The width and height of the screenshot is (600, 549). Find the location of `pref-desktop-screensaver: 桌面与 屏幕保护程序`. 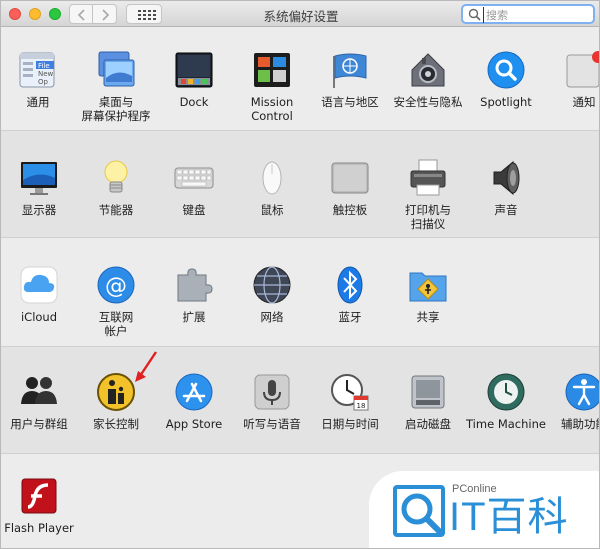

pref-desktop-screensaver: 桌面与 屏幕保护程序 is located at coordinates (116, 95).